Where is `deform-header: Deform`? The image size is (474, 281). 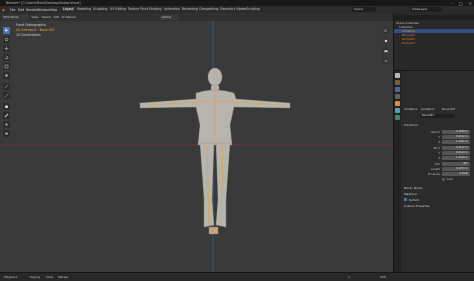
deform-header: Deform is located at coordinates (414, 200).